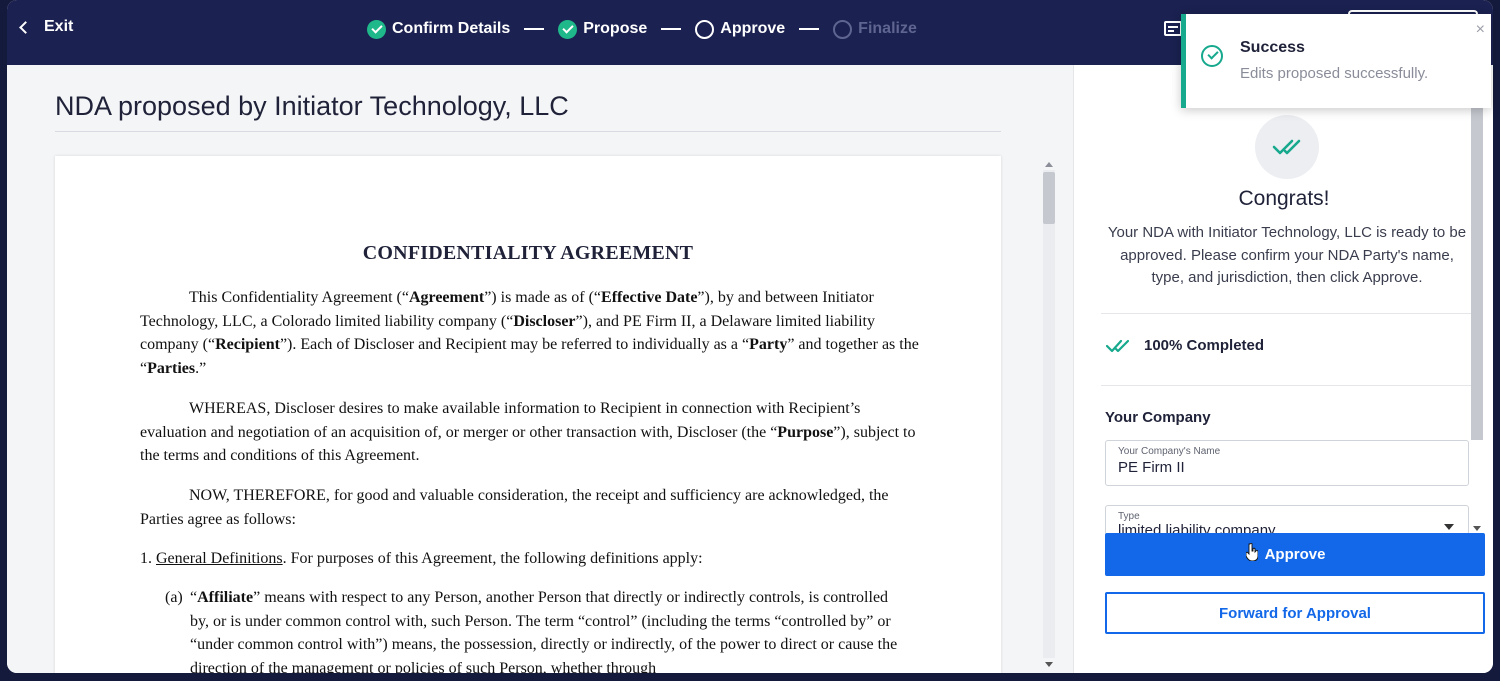  I want to click on forward-for-approval-button: Forward for Approval, so click(1295, 613).